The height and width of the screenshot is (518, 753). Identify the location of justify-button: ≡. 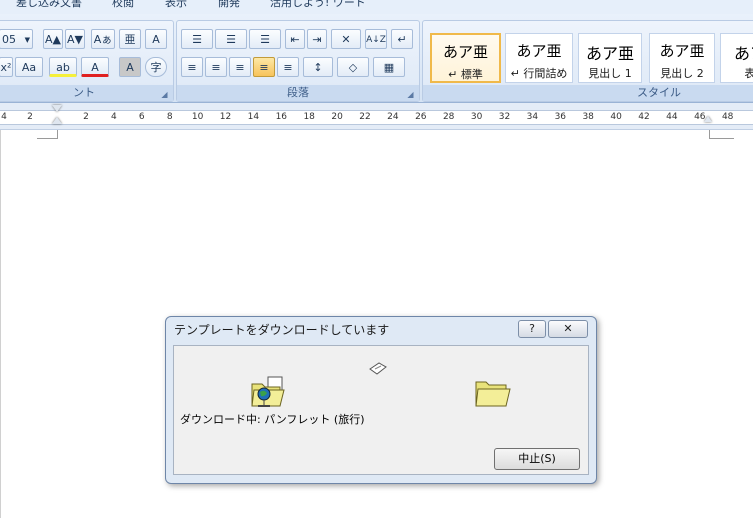
(264, 67).